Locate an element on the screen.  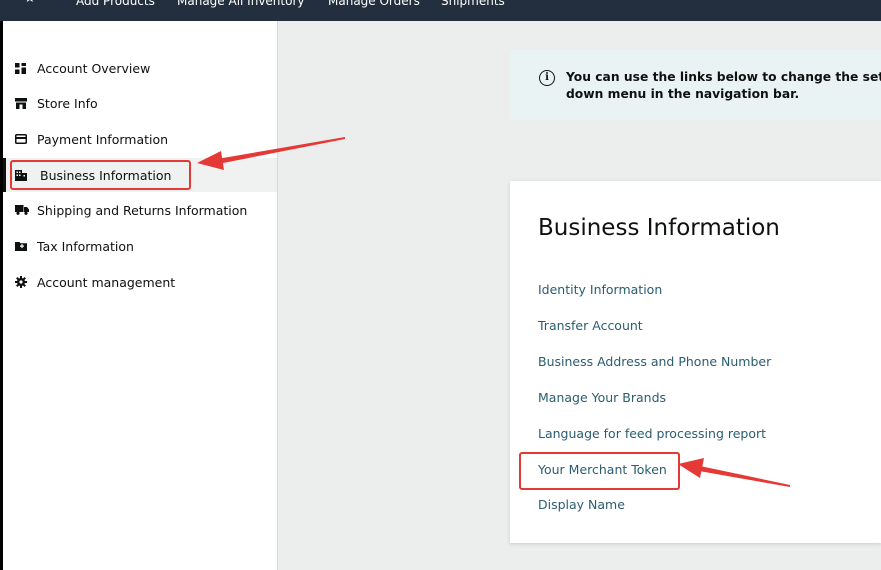
annotation-arrow-card-head is located at coordinates (691, 468).